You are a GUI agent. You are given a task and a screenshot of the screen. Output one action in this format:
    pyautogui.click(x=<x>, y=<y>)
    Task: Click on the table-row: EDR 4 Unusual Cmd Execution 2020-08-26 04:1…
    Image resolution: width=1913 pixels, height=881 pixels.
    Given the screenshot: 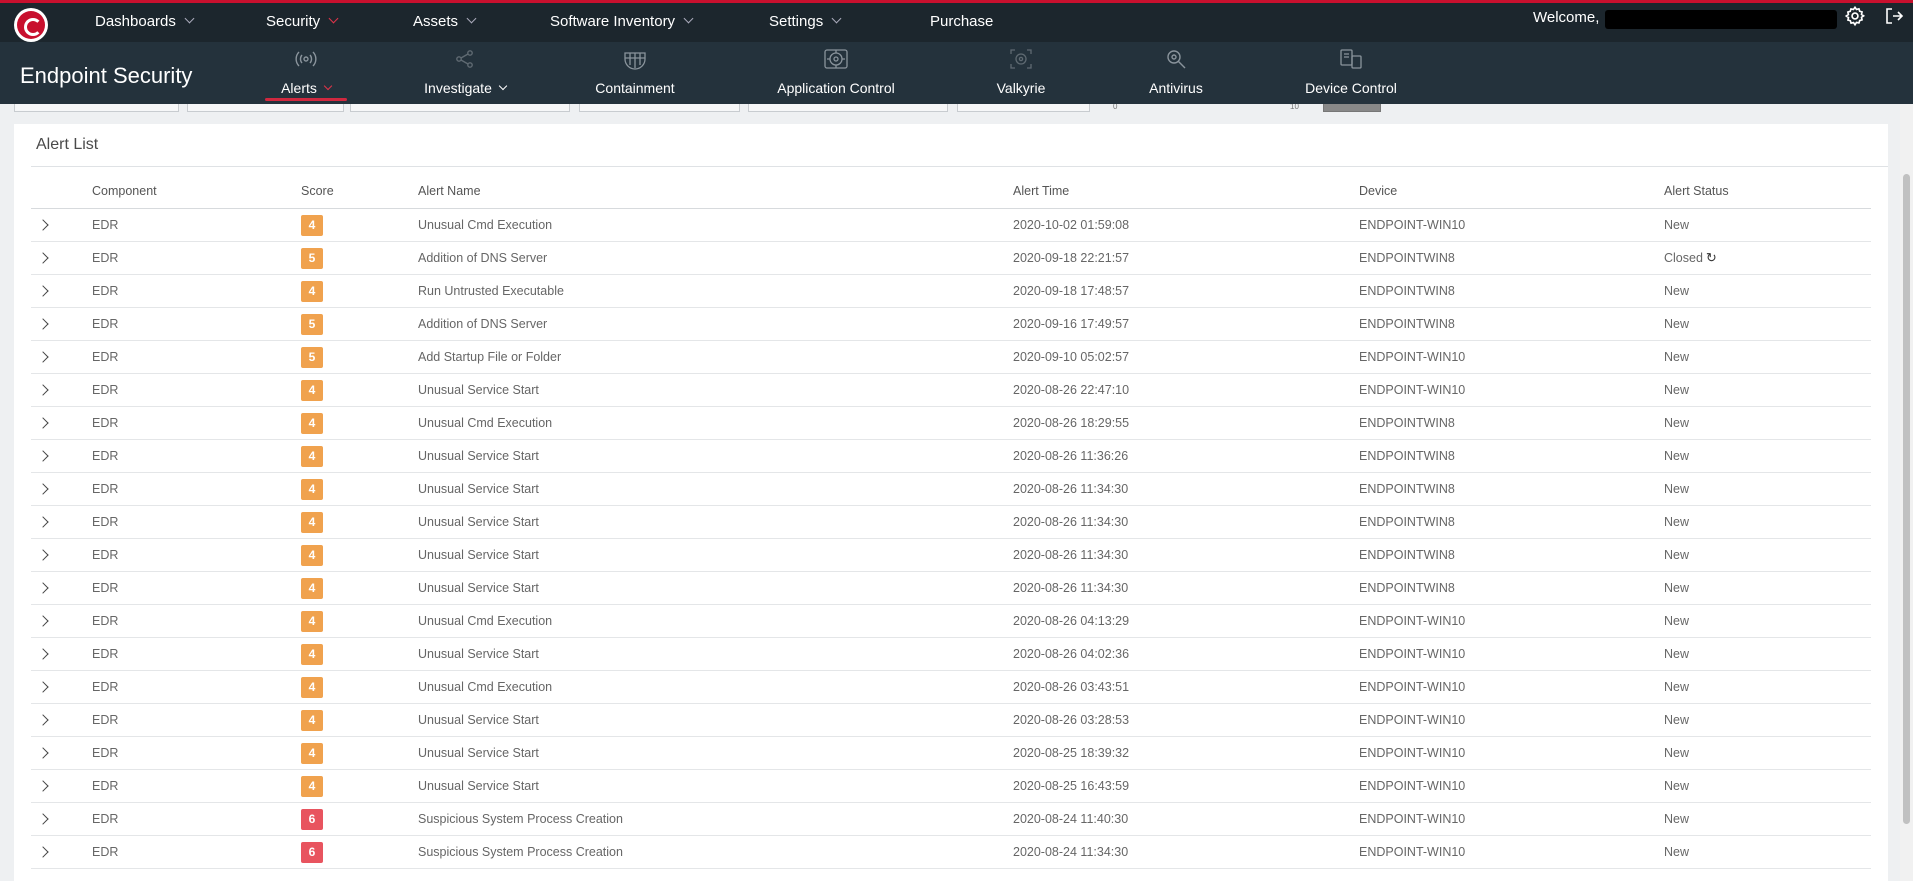 What is the action you would take?
    pyautogui.click(x=951, y=621)
    